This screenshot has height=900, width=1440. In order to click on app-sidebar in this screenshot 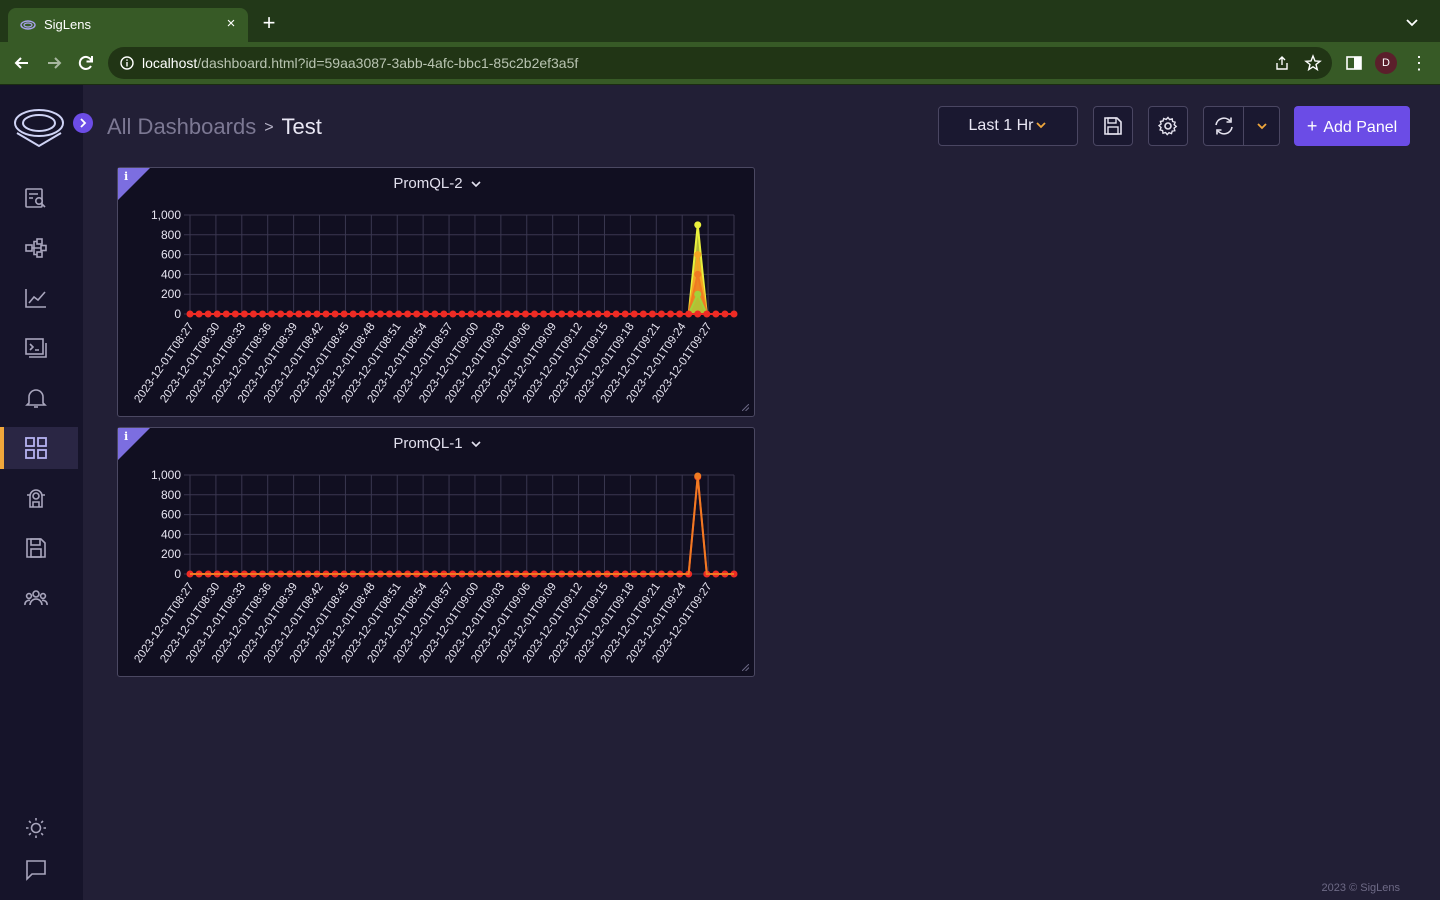, I will do `click(41, 492)`.